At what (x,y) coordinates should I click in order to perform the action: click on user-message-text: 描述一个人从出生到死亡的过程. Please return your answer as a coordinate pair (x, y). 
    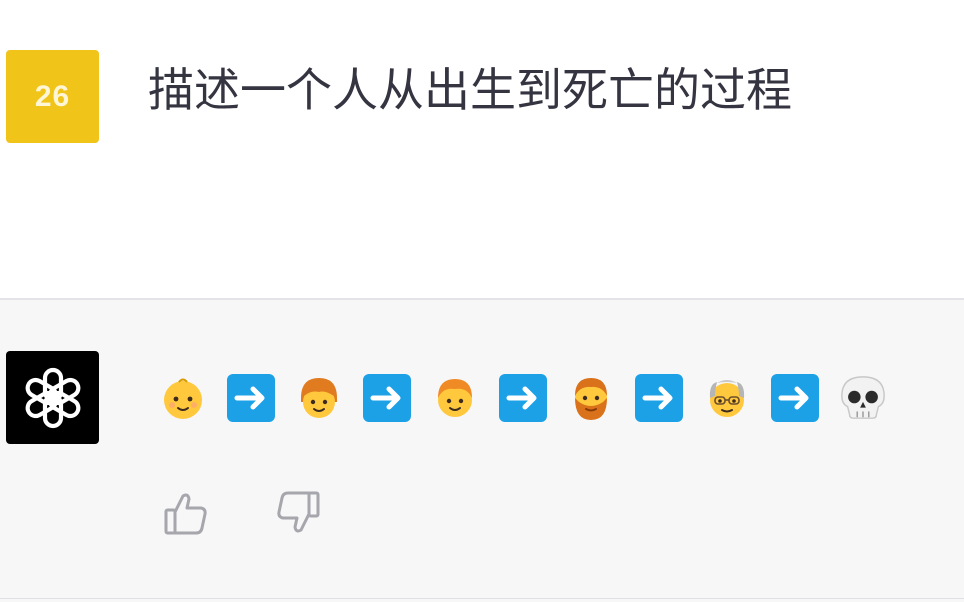
    Looking at the image, I should click on (470, 90).